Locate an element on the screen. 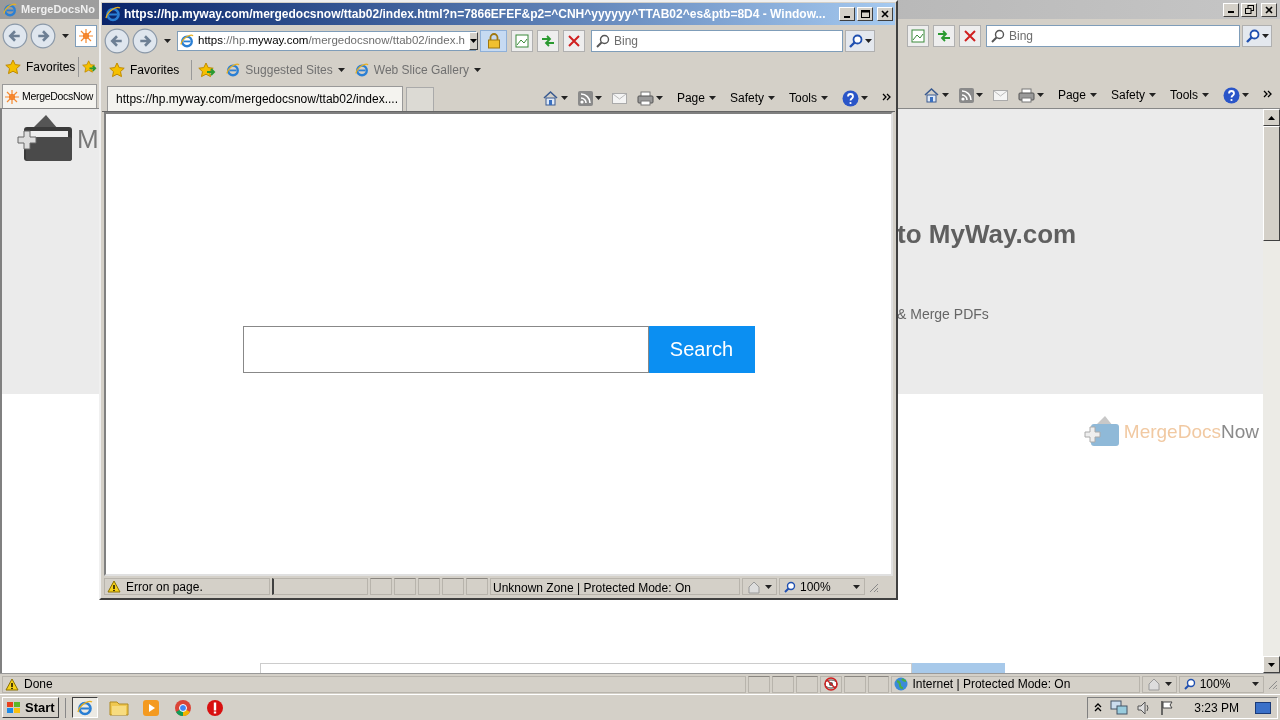 This screenshot has height=720, width=1280. browser-tab: MergeDocsNow is located at coordinates (49, 96).